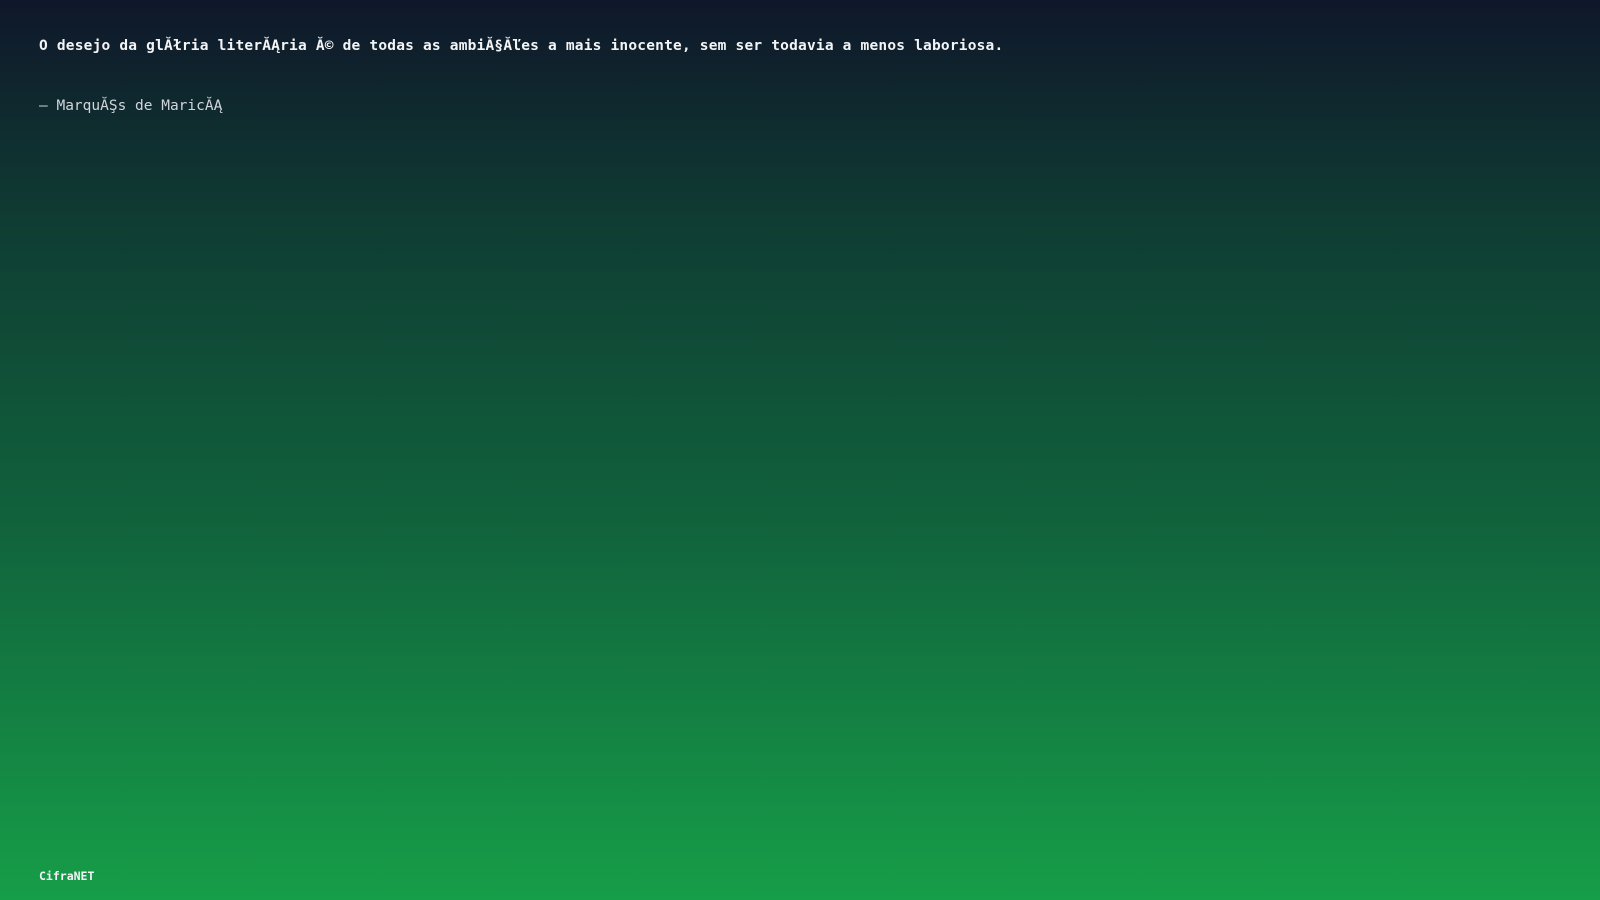 The image size is (1600, 900). Describe the element at coordinates (67, 876) in the screenshot. I see `brand-label: CifraNET` at that location.